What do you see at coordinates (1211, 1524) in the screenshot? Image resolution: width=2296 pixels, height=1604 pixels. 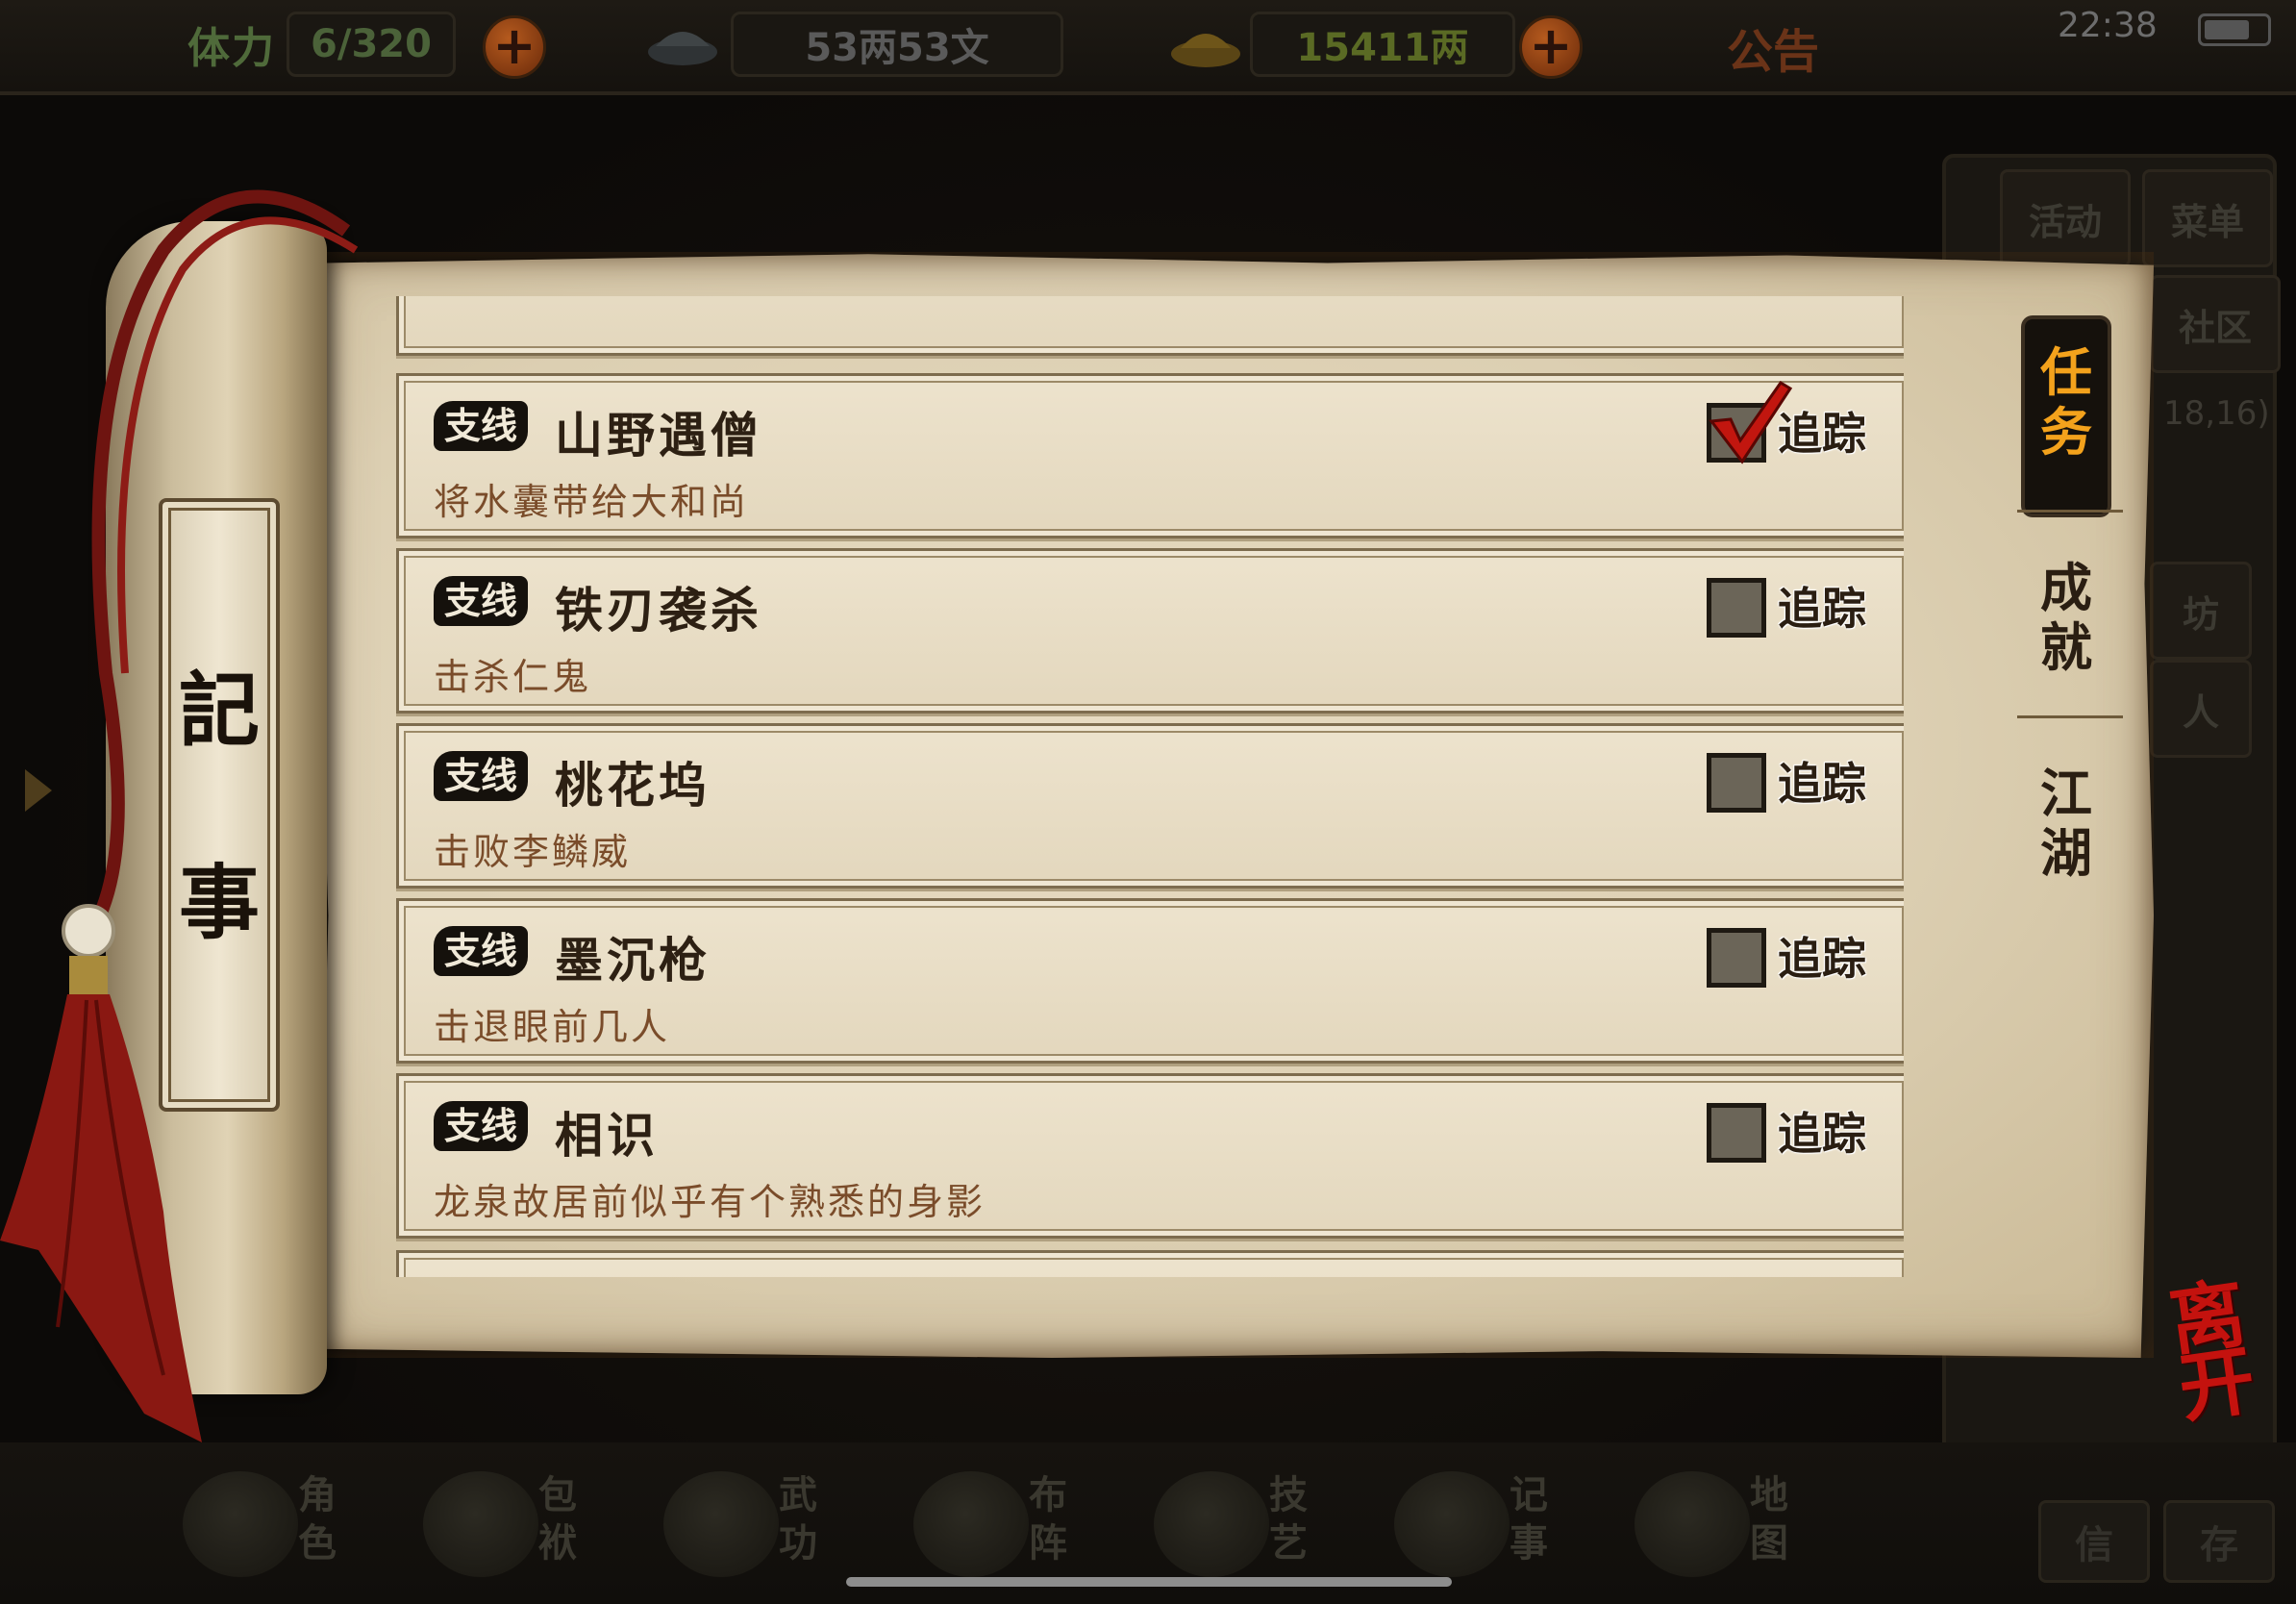 I see `teapot-icon` at bounding box center [1211, 1524].